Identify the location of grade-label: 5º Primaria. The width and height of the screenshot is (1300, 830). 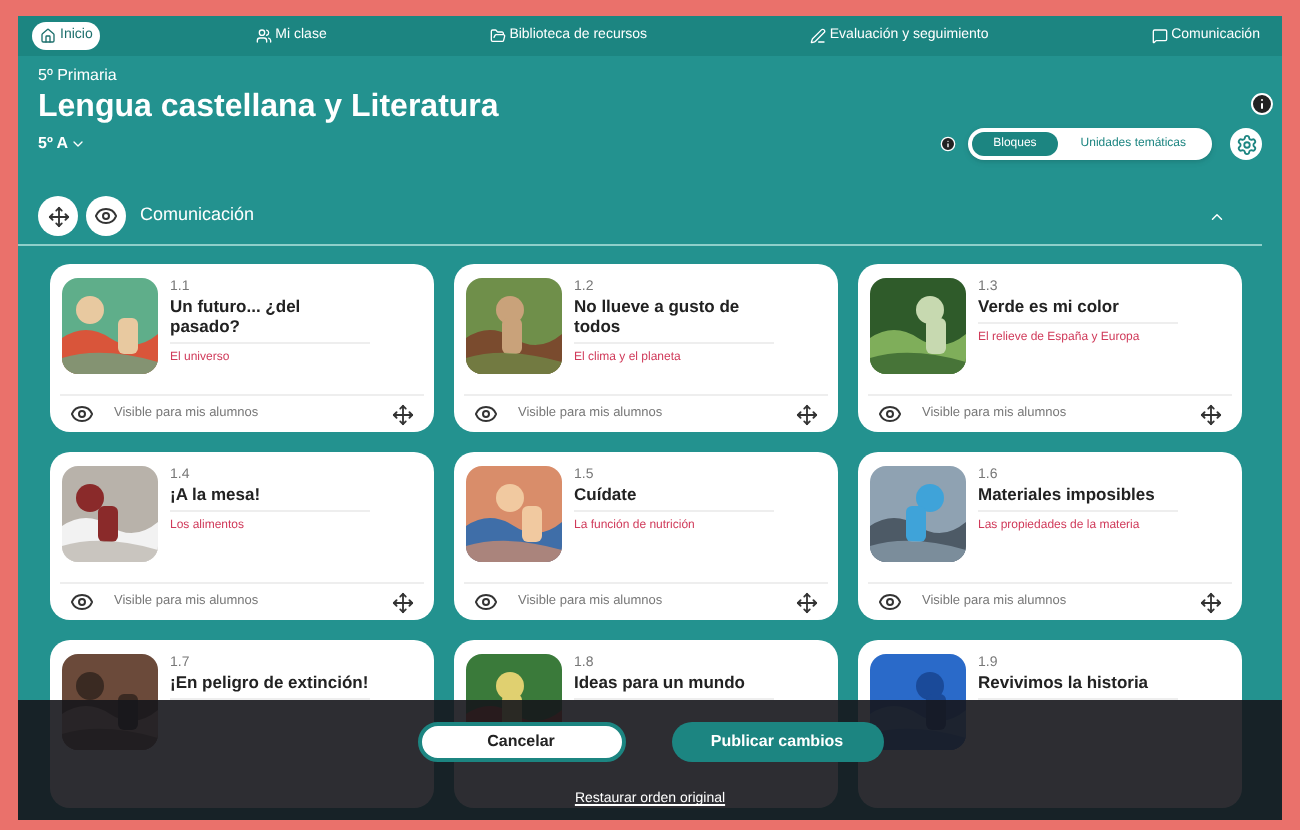
(78, 76).